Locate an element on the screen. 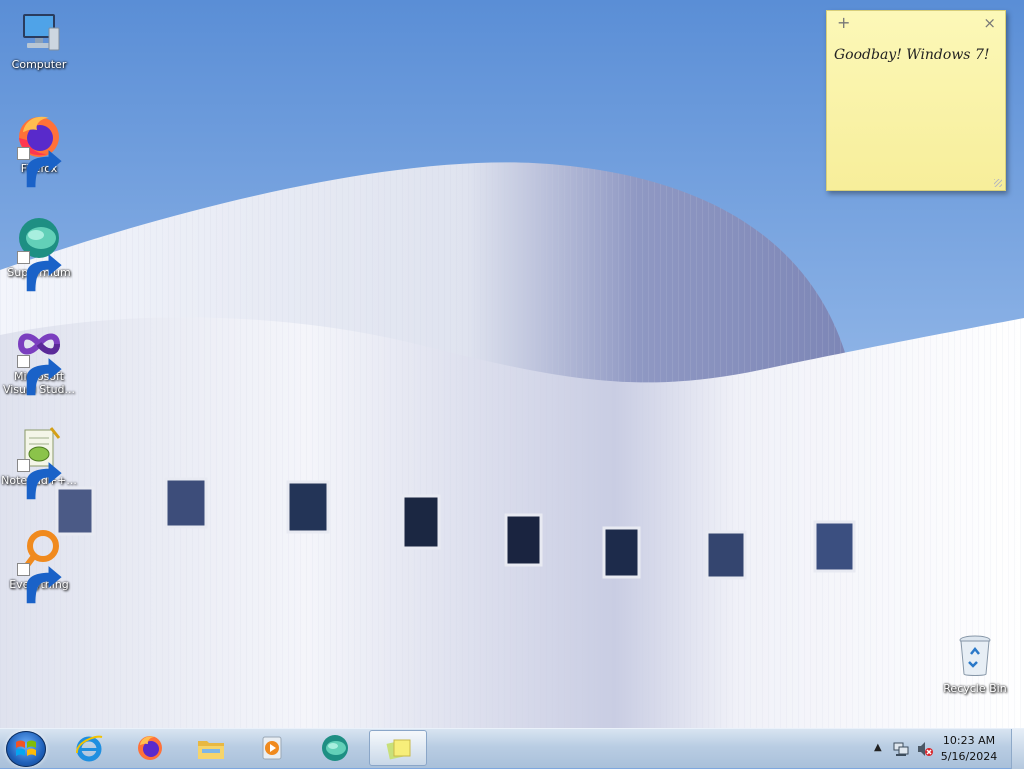 The height and width of the screenshot is (769, 1024). sticky-note-add-button: + is located at coordinates (843, 22).